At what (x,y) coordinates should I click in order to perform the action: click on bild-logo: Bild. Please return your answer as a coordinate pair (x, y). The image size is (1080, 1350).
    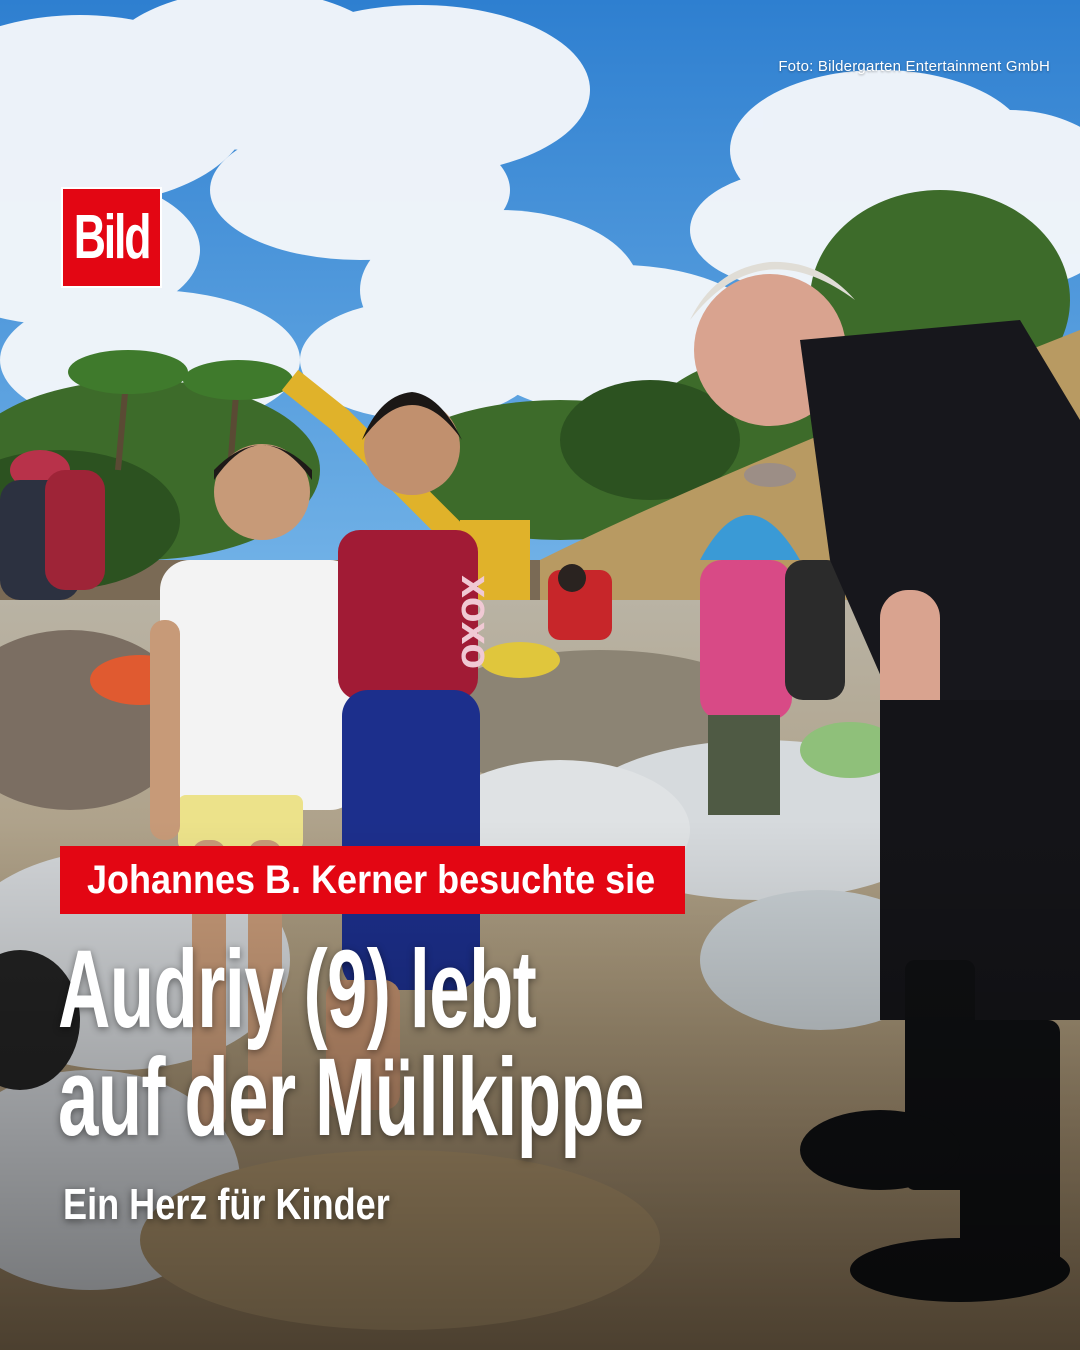
    Looking at the image, I should click on (111, 237).